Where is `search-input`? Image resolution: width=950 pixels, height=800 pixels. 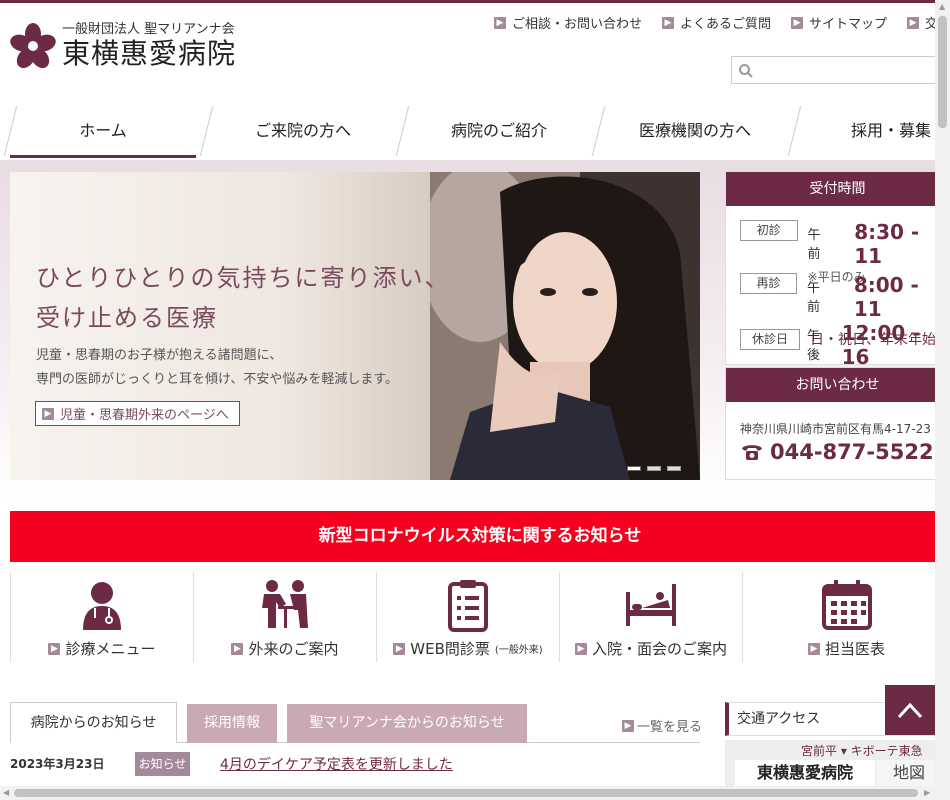 search-input is located at coordinates (843, 70).